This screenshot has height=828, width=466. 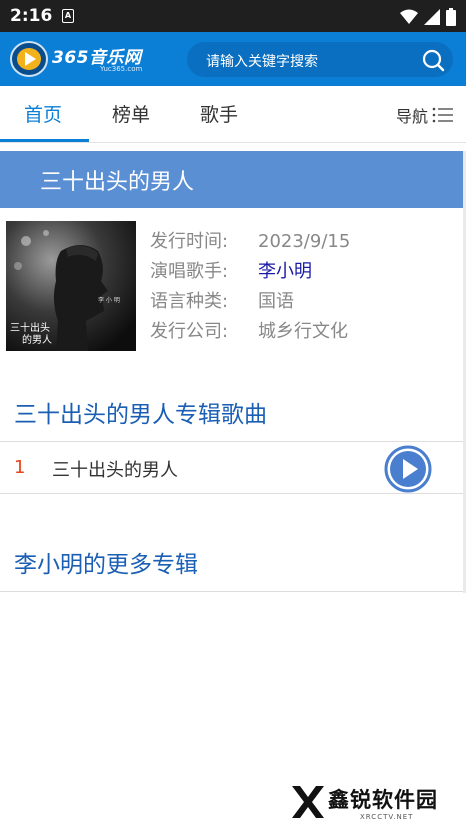 What do you see at coordinates (231, 179) in the screenshot?
I see `album-title-band: 三十出头的男人` at bounding box center [231, 179].